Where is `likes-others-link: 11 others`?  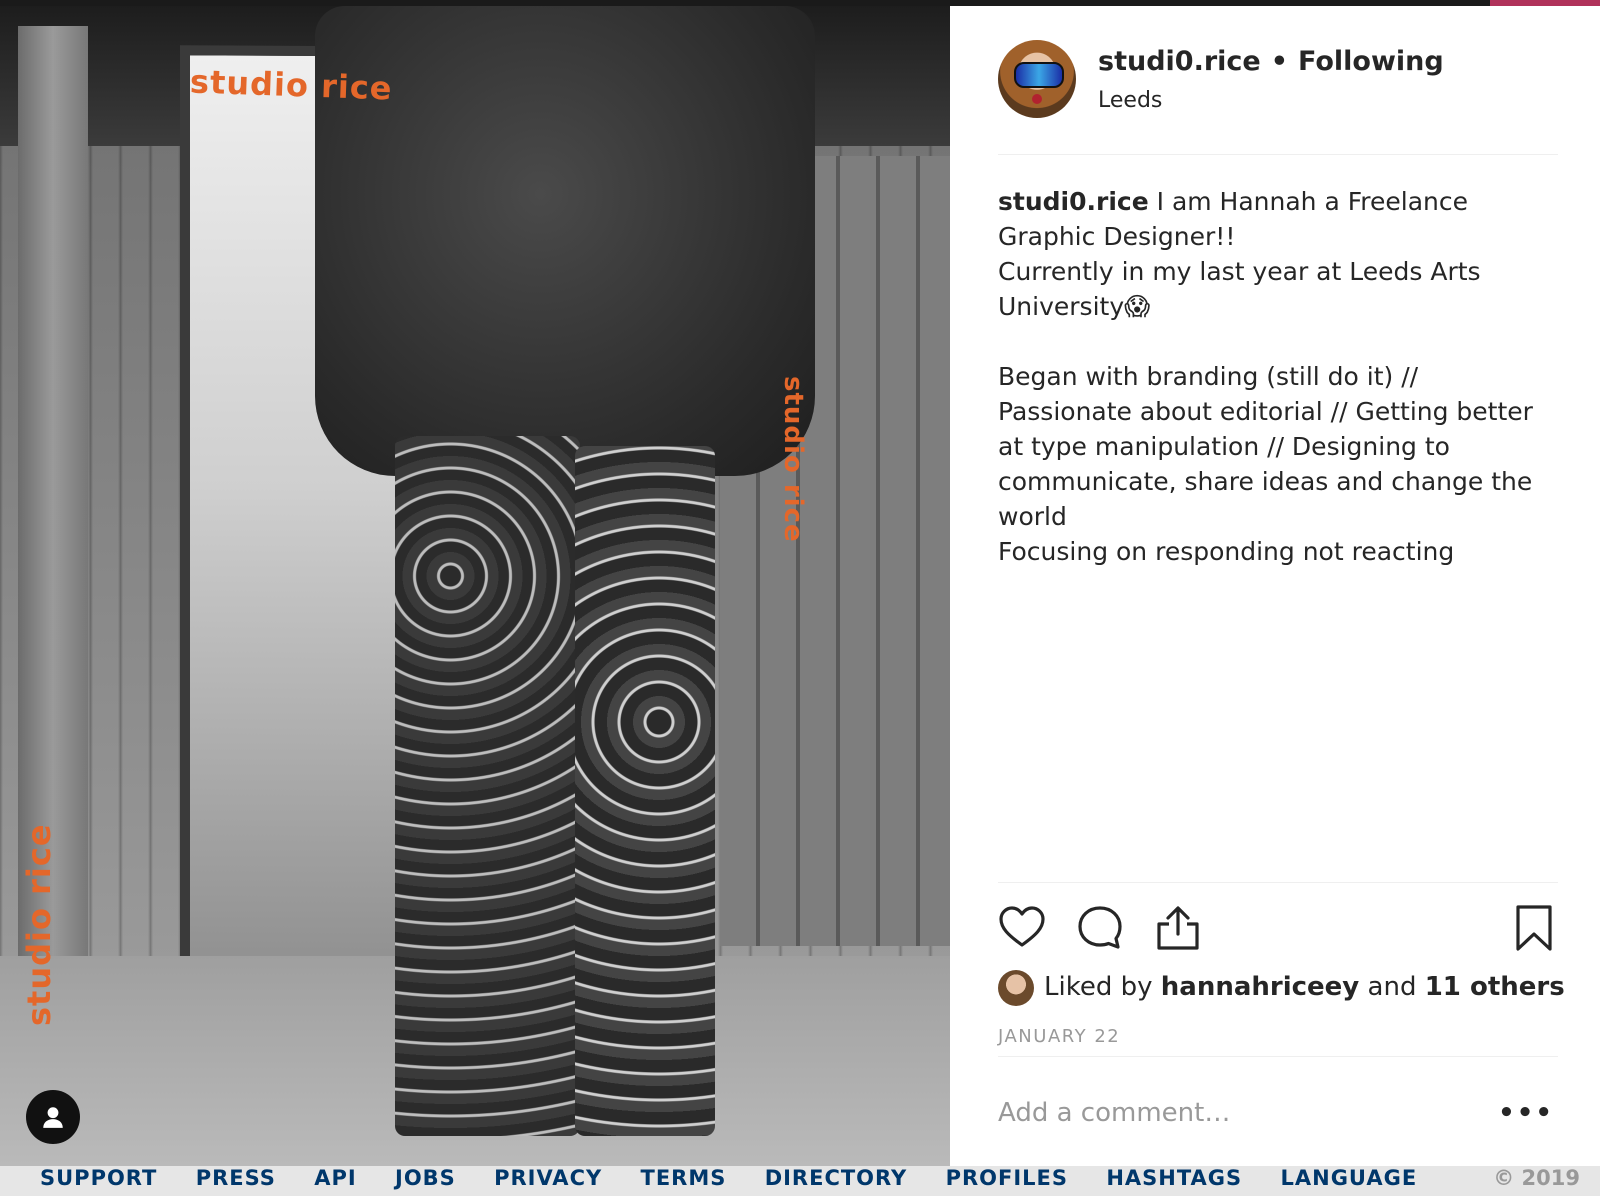 likes-others-link: 11 others is located at coordinates (1495, 987).